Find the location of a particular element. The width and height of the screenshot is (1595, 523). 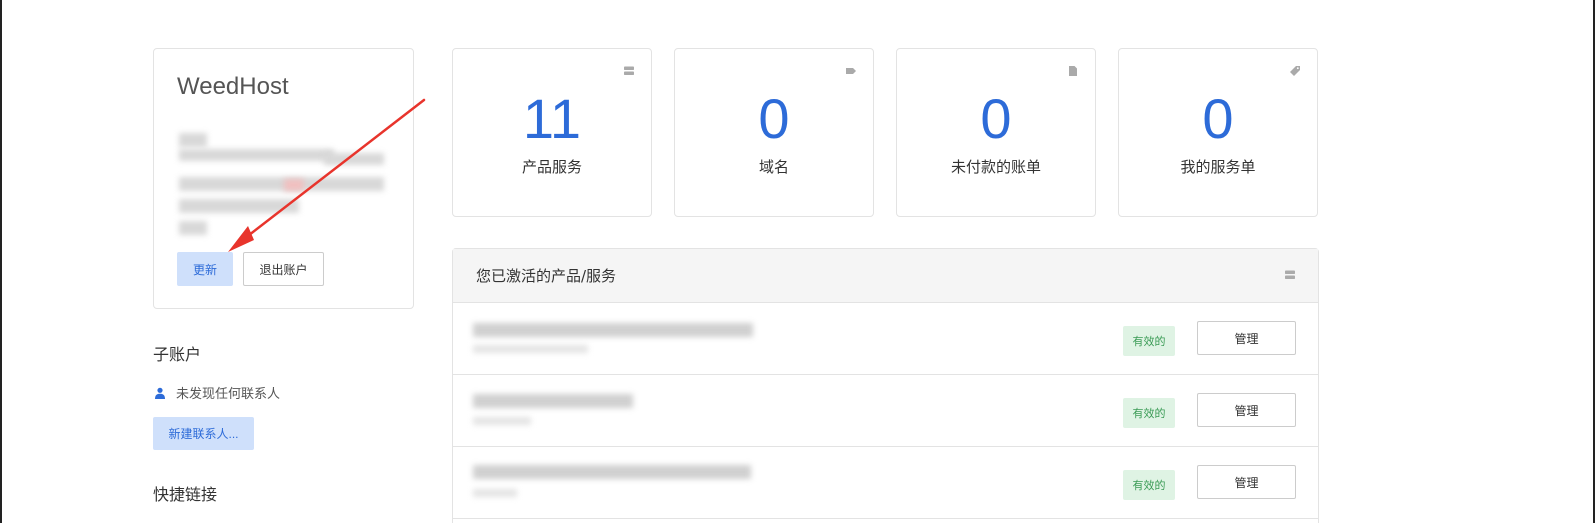

stat-label: 未付款的账单 is located at coordinates (995, 167).